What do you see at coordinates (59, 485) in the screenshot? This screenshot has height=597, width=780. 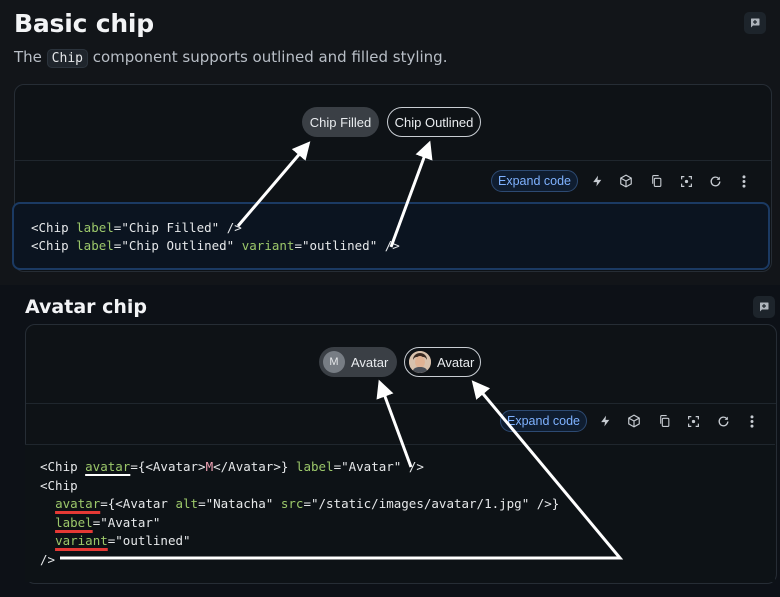 I see `code-line-2: <Chip` at bounding box center [59, 485].